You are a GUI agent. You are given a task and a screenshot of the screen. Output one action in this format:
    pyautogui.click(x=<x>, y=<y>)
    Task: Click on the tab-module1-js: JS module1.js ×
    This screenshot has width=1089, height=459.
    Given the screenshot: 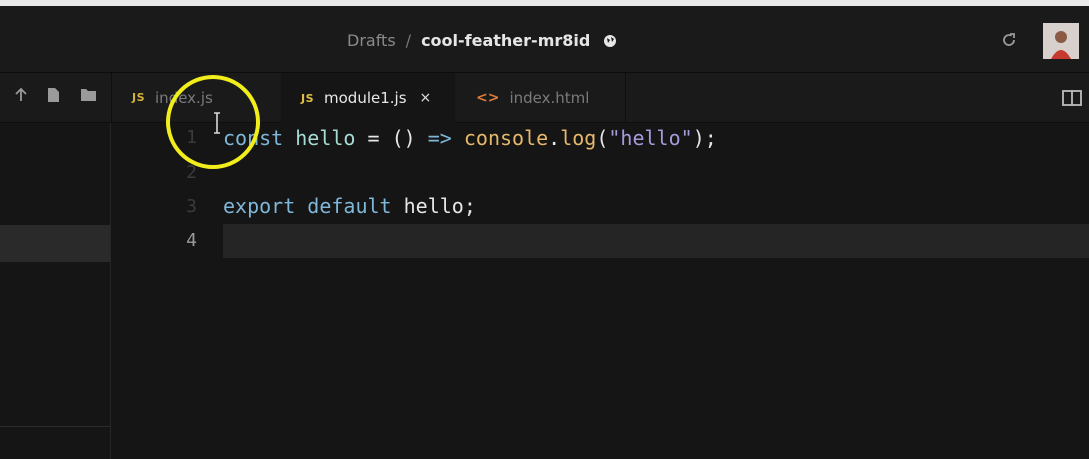 What is the action you would take?
    pyautogui.click(x=368, y=98)
    